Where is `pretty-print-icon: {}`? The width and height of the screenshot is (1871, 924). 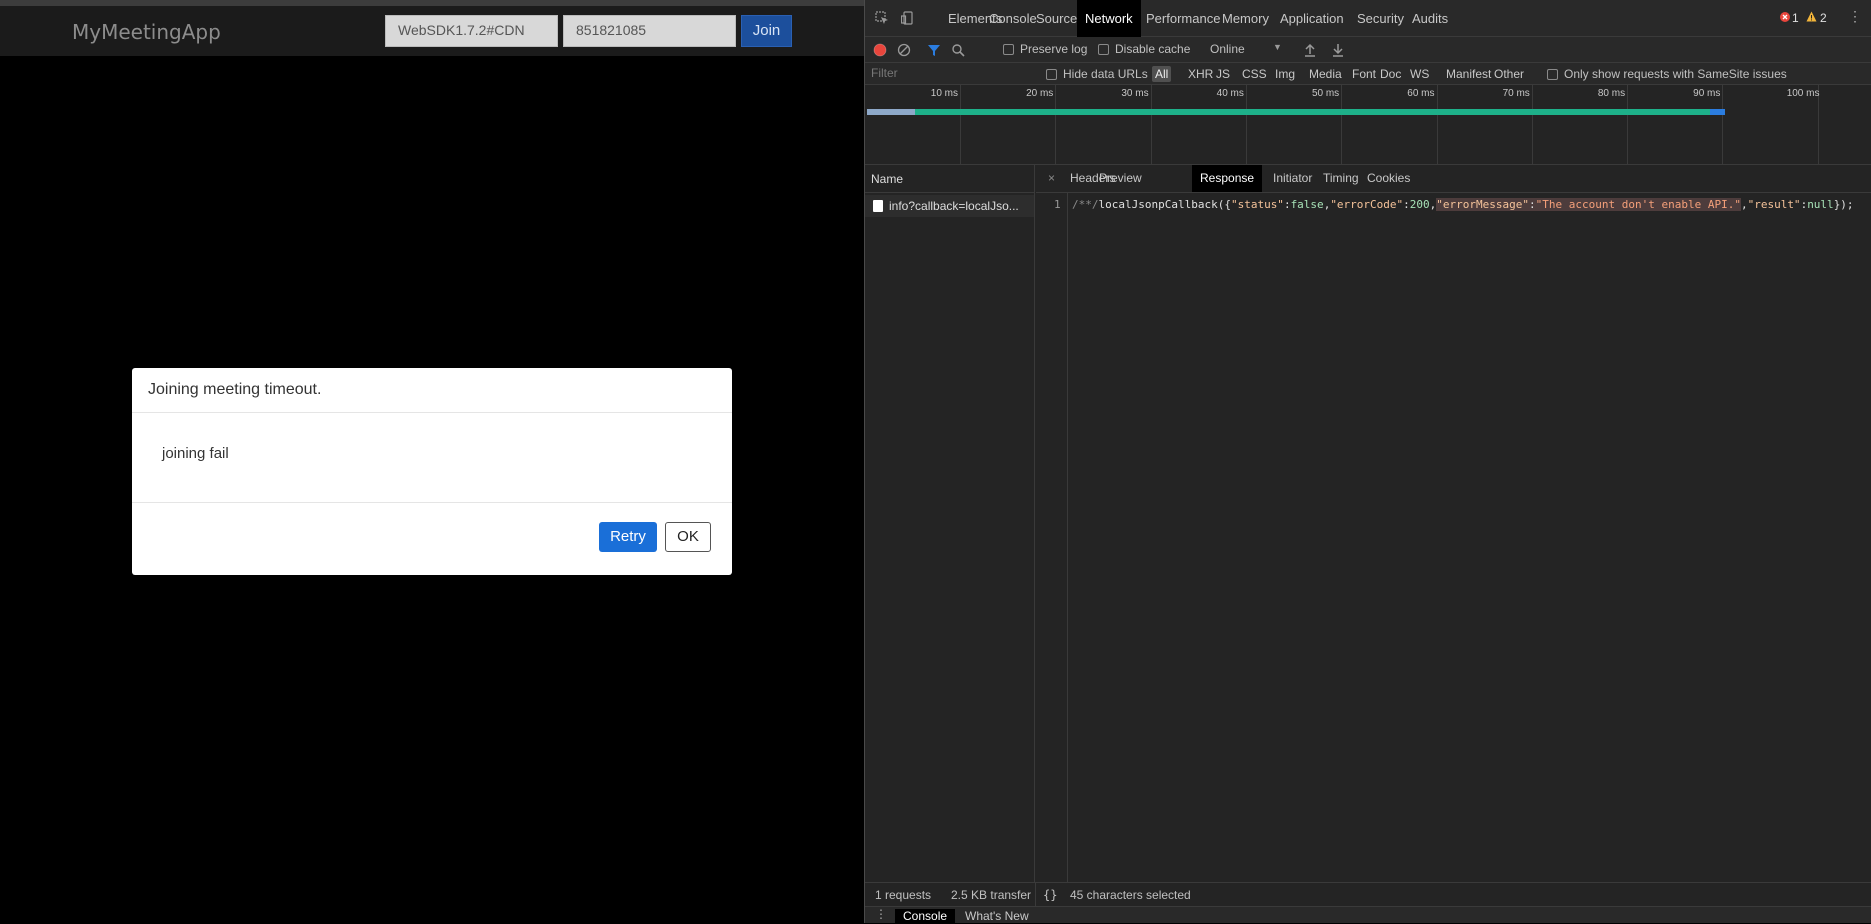 pretty-print-icon: {} is located at coordinates (1050, 895).